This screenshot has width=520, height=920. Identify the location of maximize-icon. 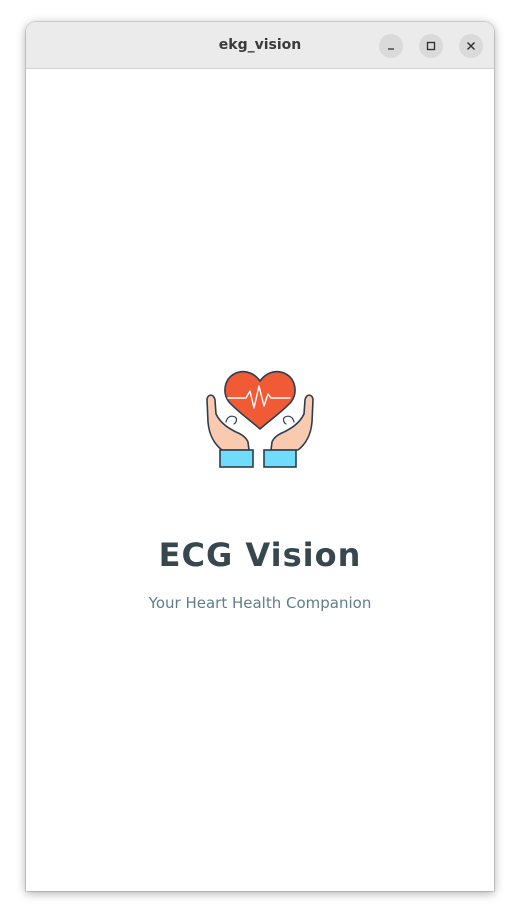
(431, 46).